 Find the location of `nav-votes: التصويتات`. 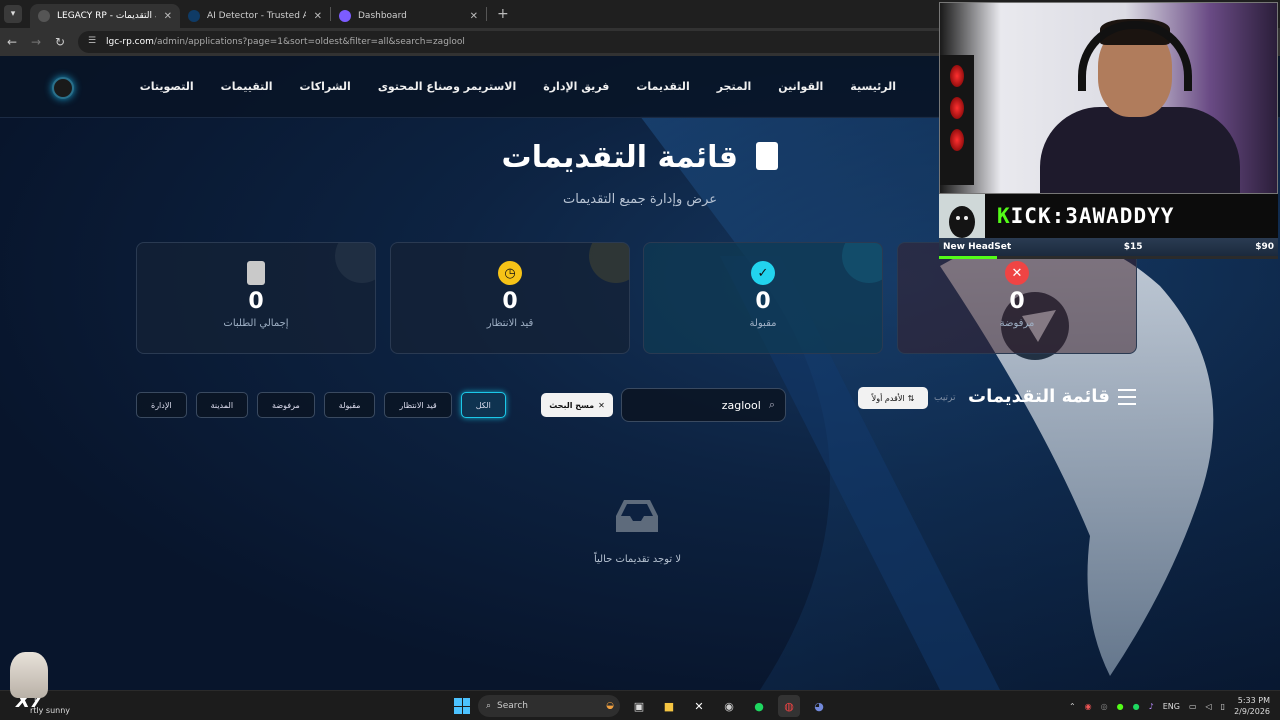

nav-votes: التصويتات is located at coordinates (167, 86).